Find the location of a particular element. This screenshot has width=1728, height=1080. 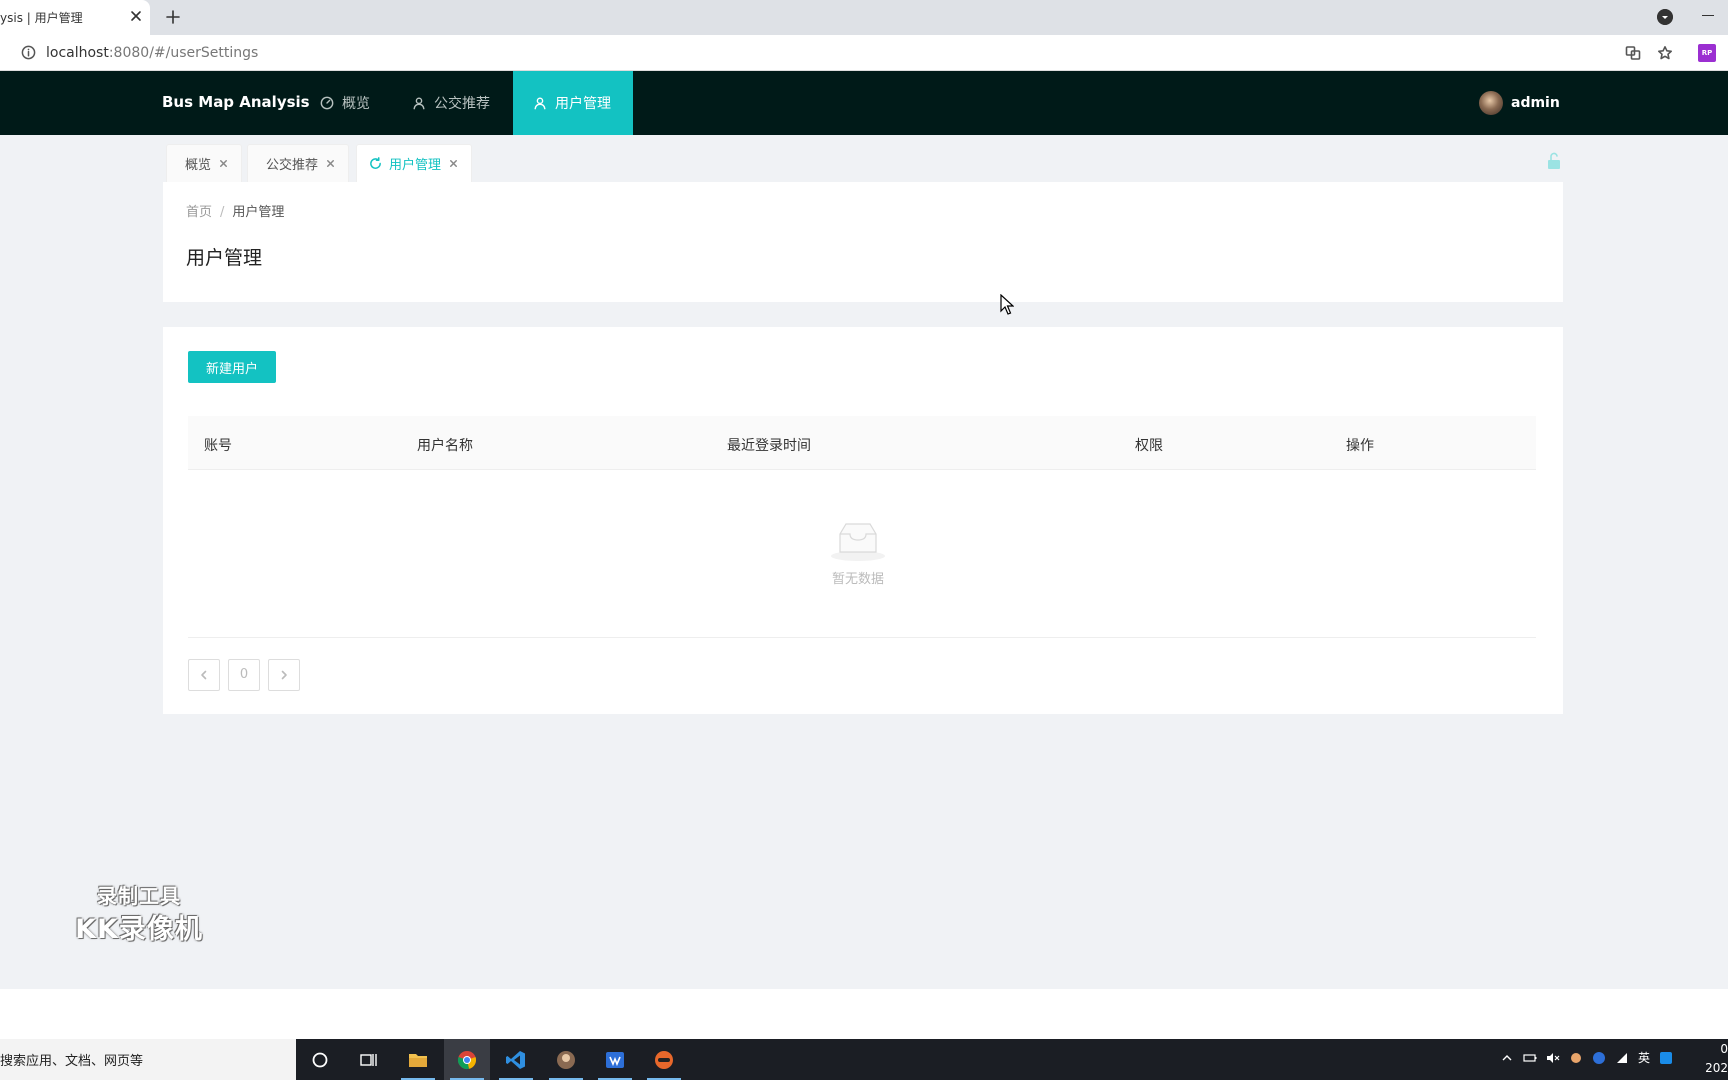

star-icon is located at coordinates (1665, 53).